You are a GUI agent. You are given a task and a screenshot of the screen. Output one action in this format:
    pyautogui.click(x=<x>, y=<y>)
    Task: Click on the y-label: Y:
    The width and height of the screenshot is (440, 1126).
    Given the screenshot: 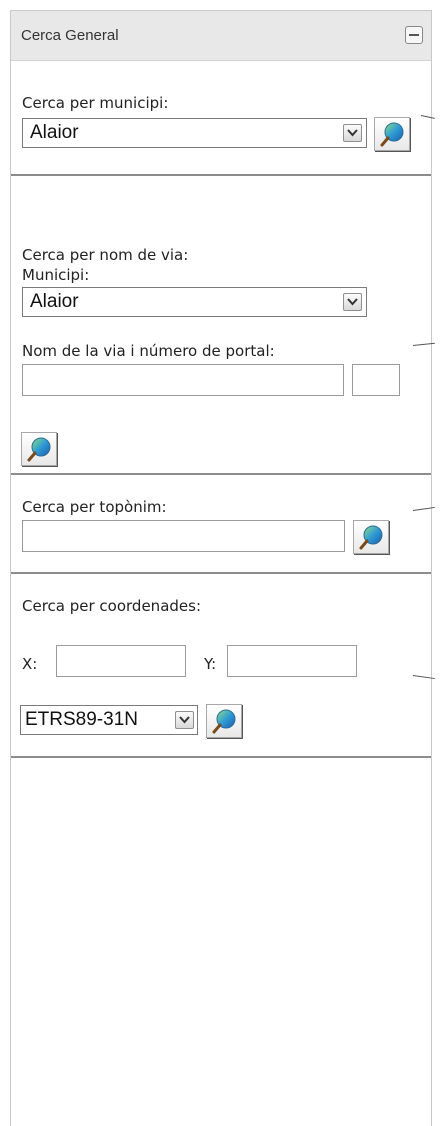 What is the action you would take?
    pyautogui.click(x=210, y=664)
    